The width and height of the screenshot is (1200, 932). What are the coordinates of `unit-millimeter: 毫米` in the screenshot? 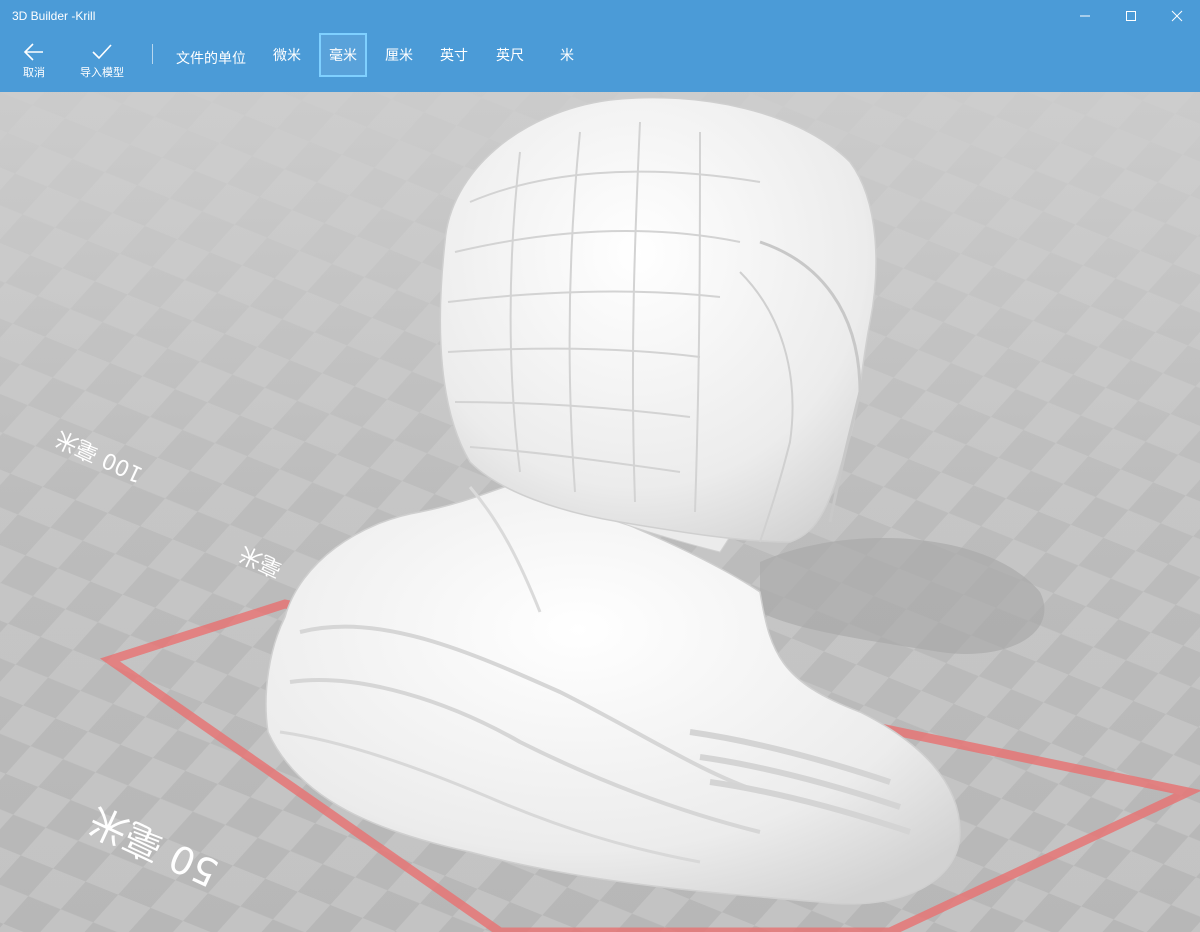 It's located at (343, 55).